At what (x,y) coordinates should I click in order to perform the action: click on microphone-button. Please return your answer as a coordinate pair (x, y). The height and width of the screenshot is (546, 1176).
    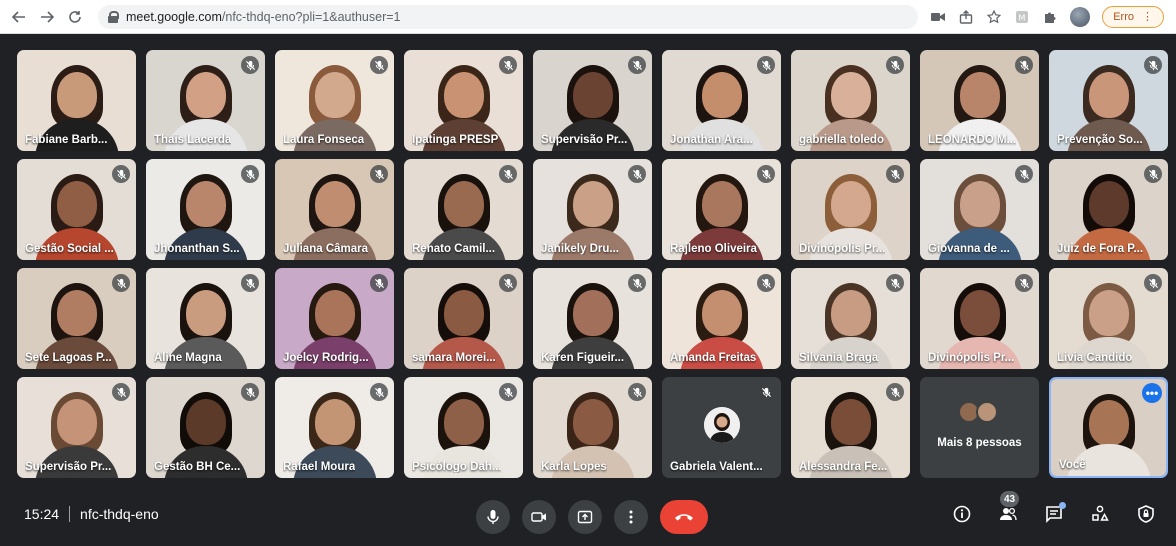
    Looking at the image, I should click on (493, 517).